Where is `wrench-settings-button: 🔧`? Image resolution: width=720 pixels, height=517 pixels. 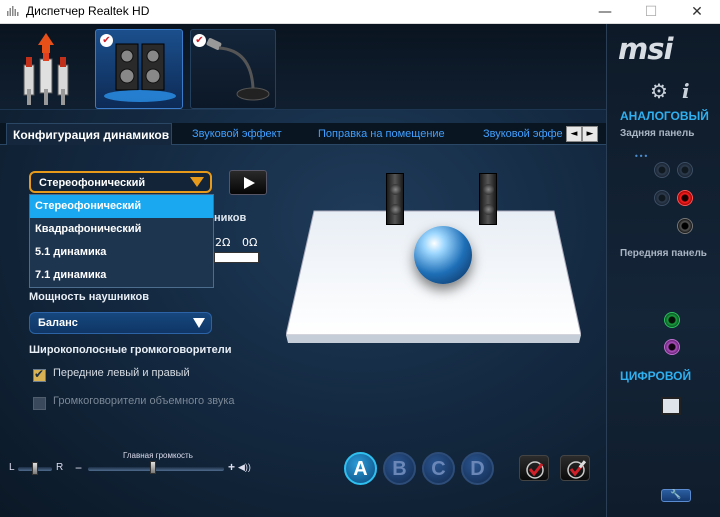 wrench-settings-button: 🔧 is located at coordinates (676, 495).